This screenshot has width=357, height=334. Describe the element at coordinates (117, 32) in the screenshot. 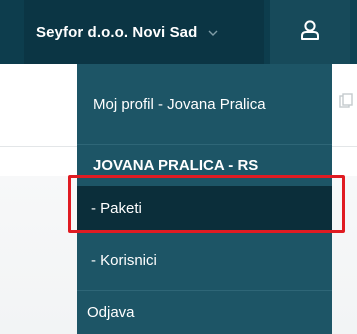

I see `company-label: Seyfor d.o.o. Novi Sad` at that location.